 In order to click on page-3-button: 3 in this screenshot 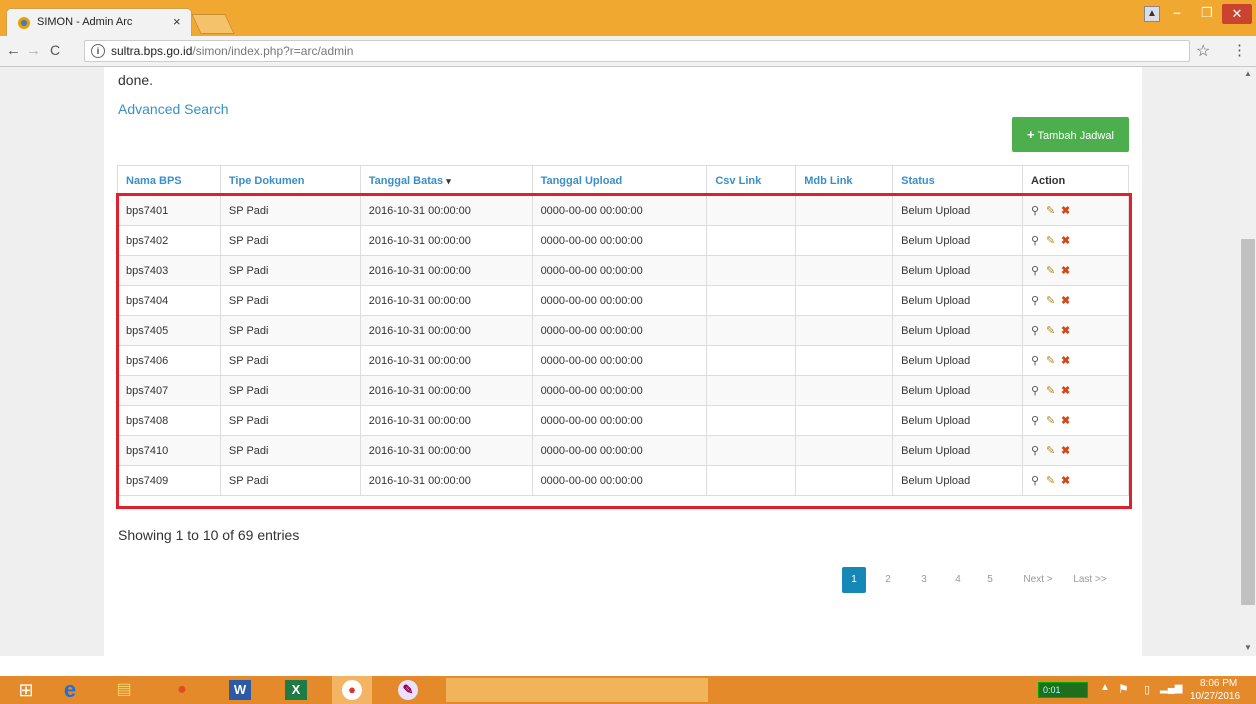, I will do `click(924, 580)`.